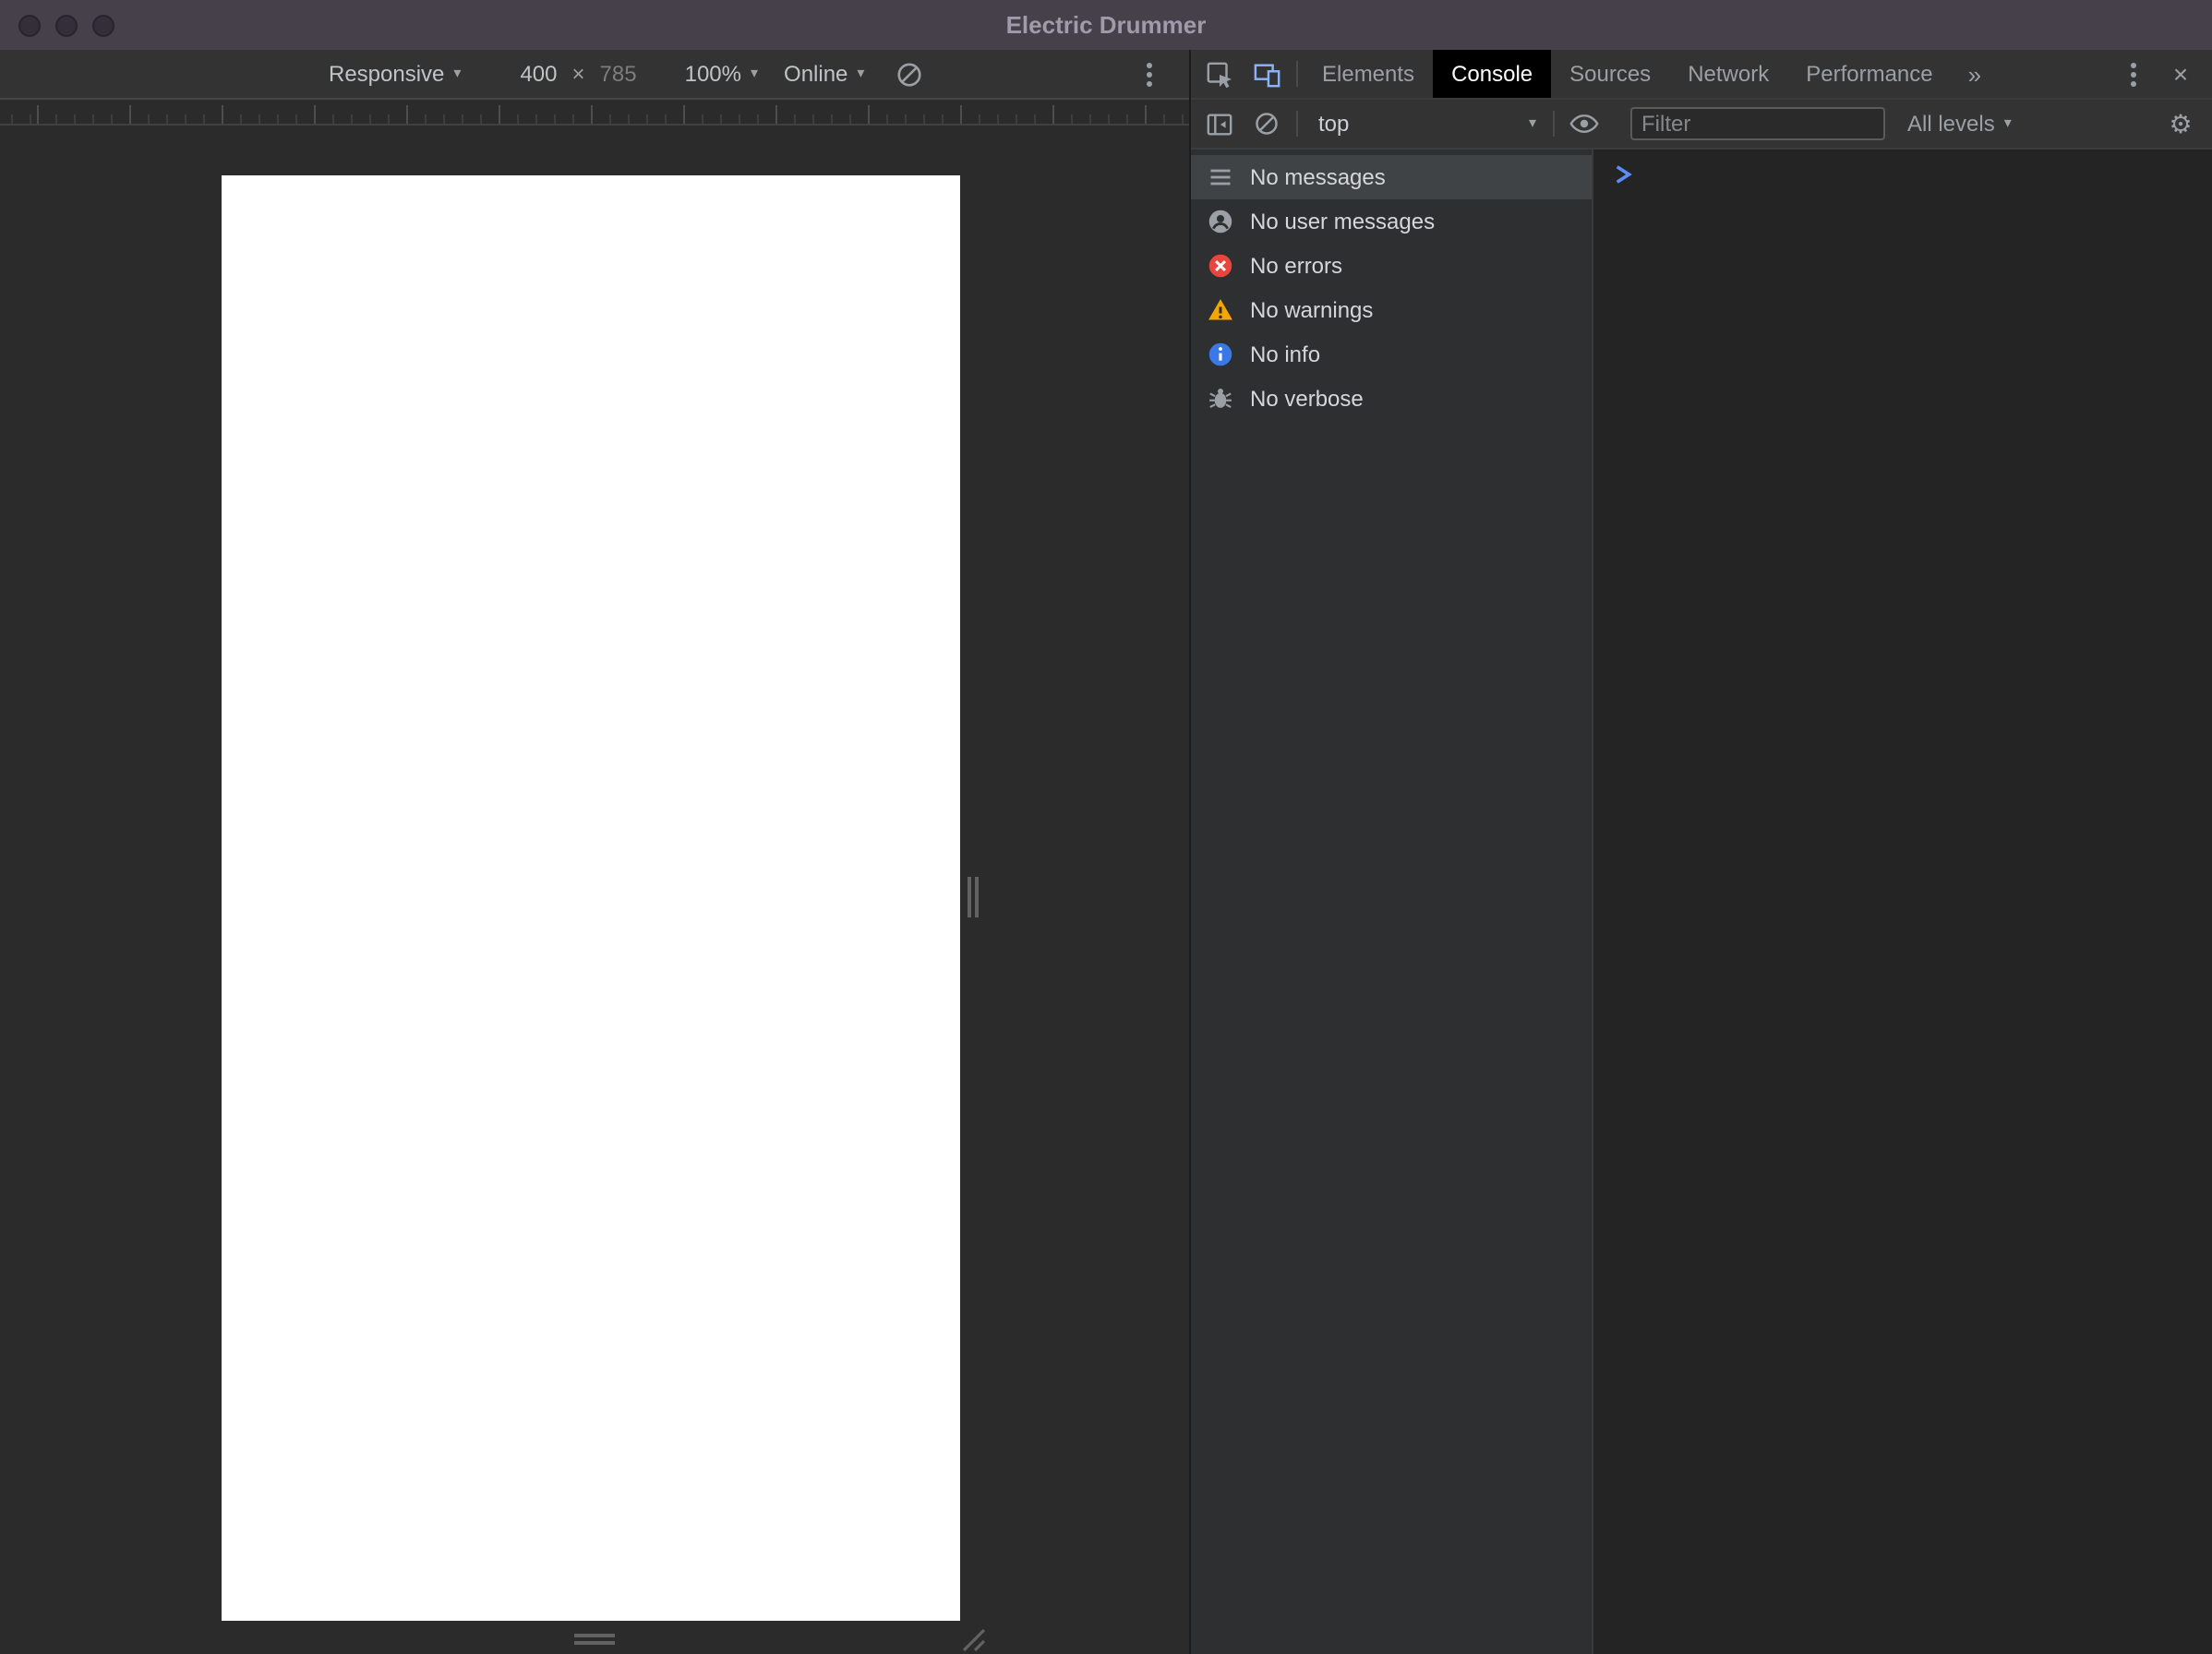  I want to click on tab-performance: Performance, so click(1869, 74).